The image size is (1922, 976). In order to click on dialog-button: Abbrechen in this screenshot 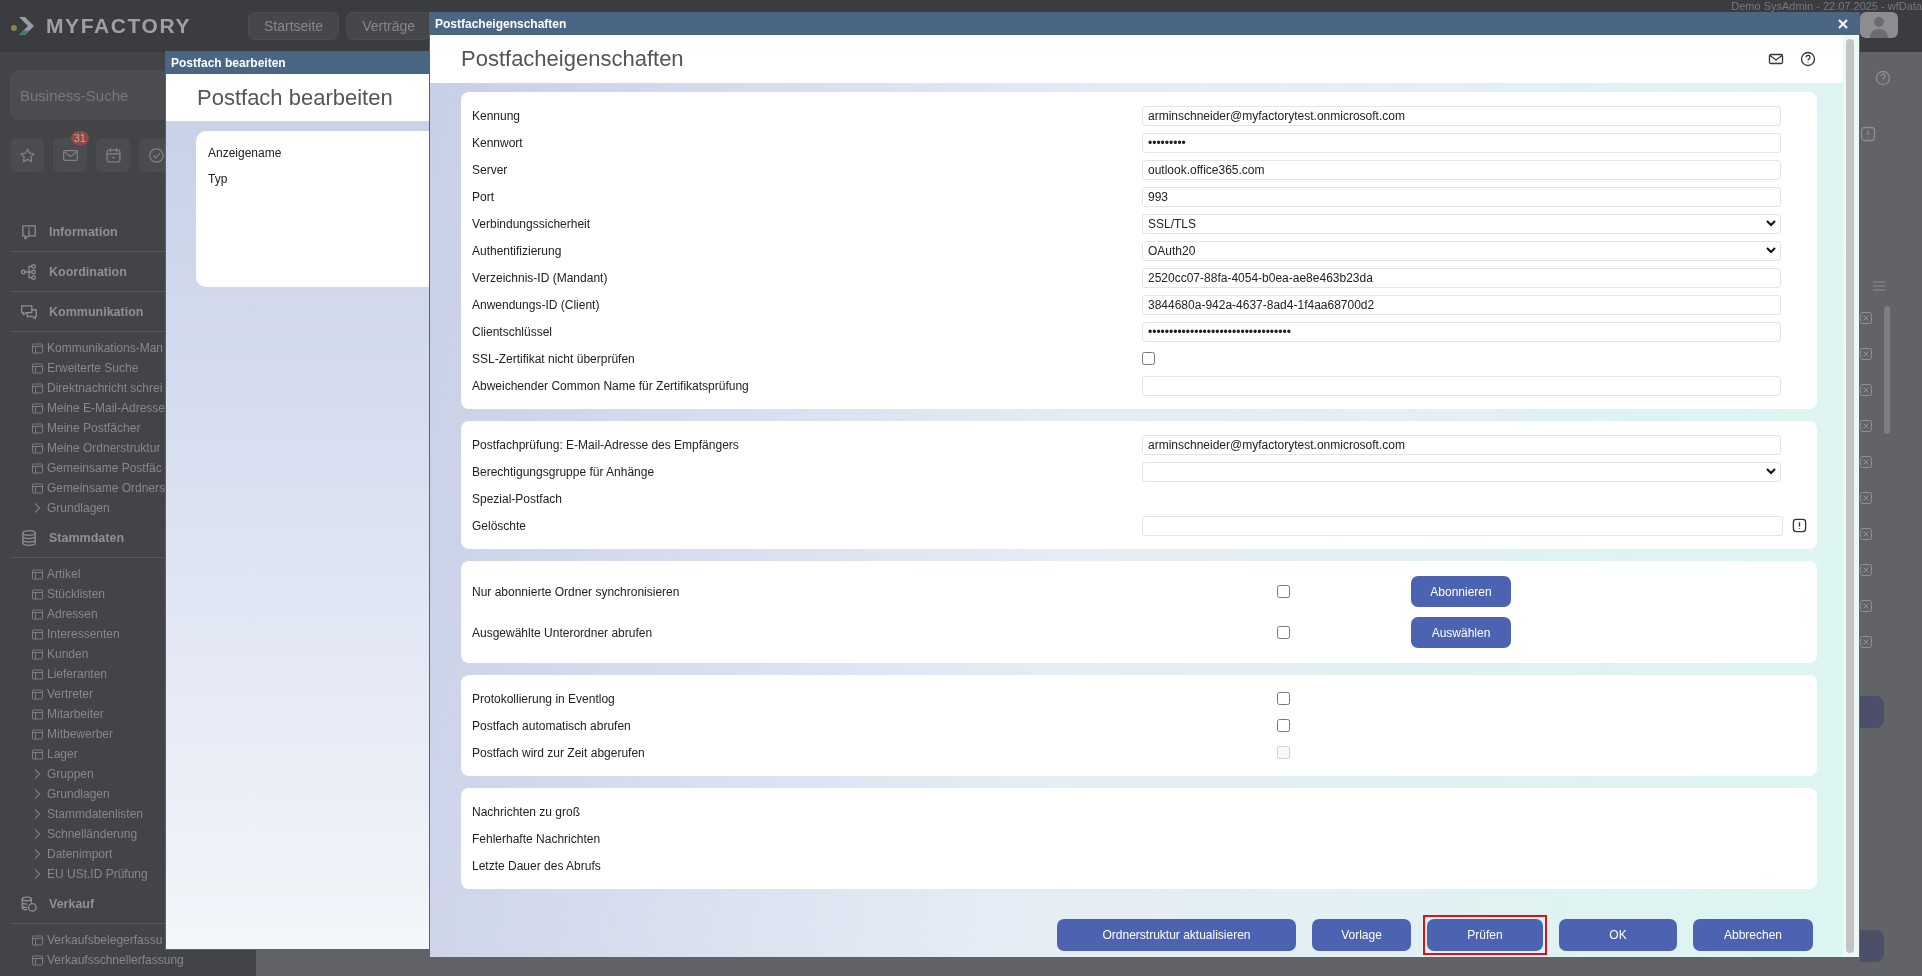, I will do `click(1753, 935)`.